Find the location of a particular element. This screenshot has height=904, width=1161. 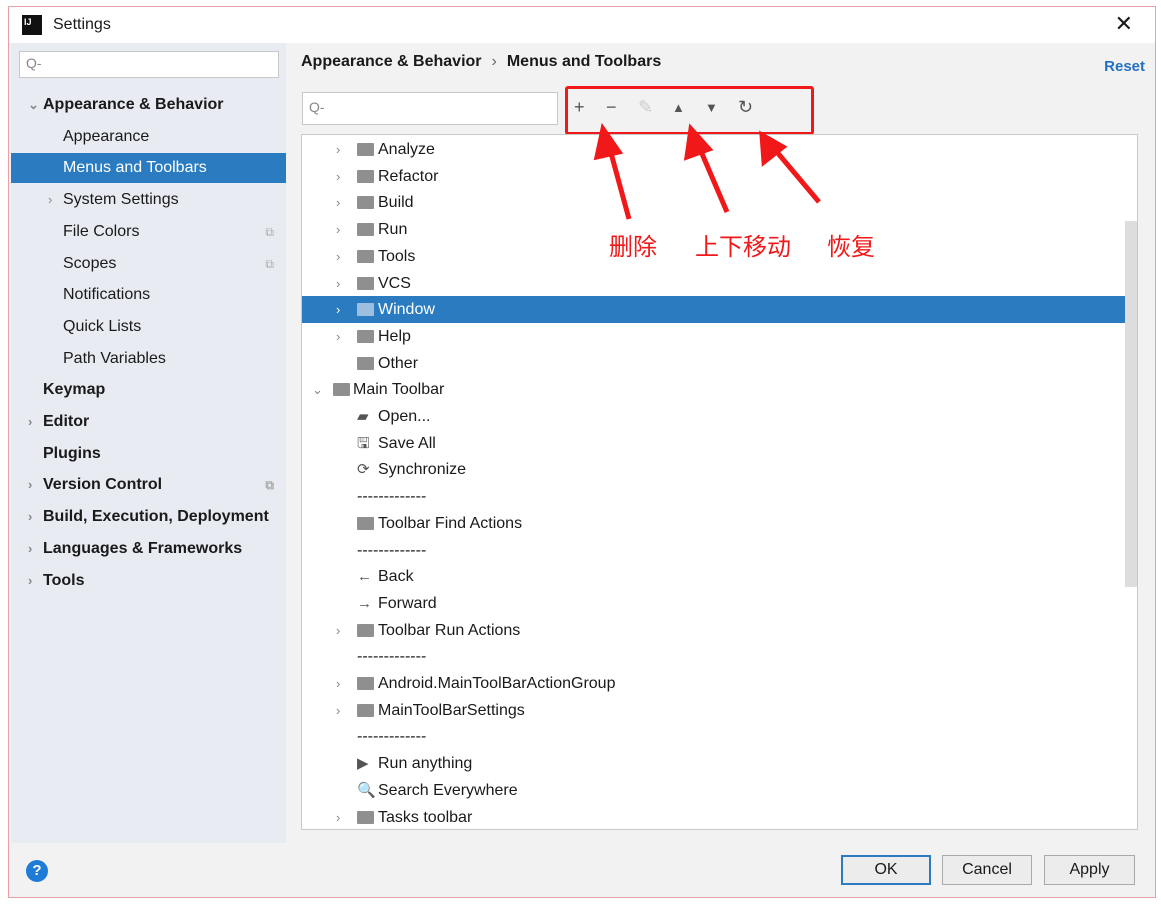

project-scope-icon: ⧉ is located at coordinates (269, 485).